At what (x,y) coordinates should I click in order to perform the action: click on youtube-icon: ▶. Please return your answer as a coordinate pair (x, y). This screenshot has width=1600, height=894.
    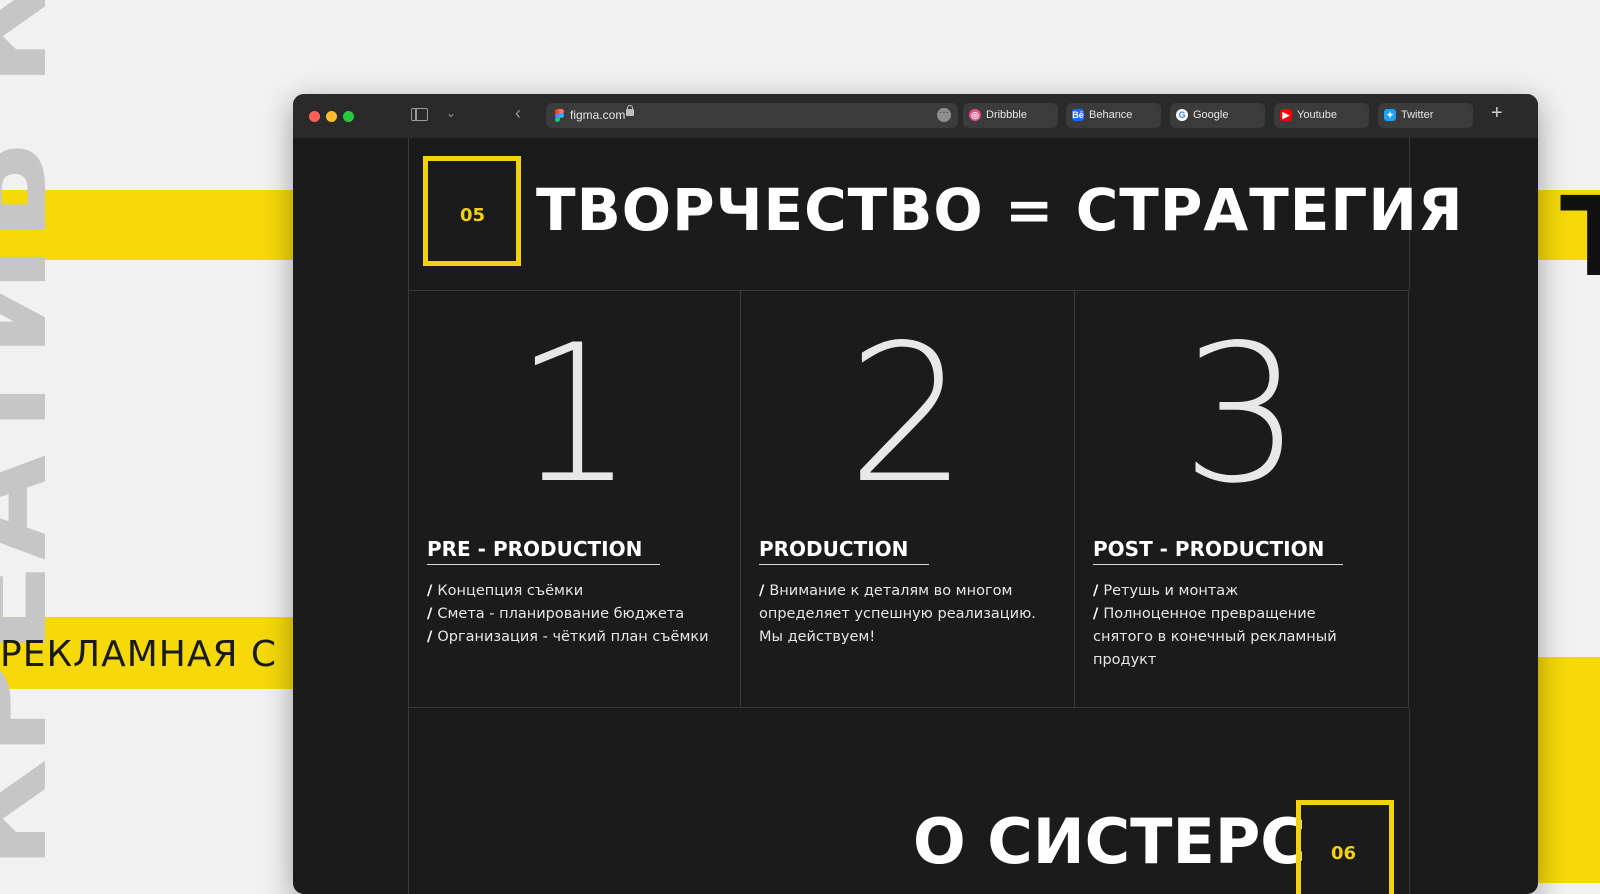
    Looking at the image, I should click on (1286, 115).